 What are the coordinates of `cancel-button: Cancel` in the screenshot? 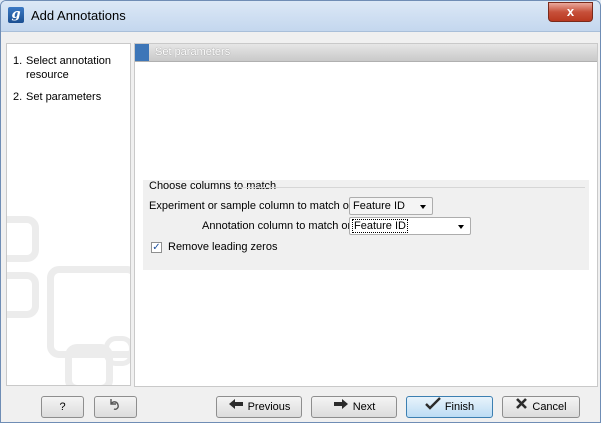 It's located at (541, 407).